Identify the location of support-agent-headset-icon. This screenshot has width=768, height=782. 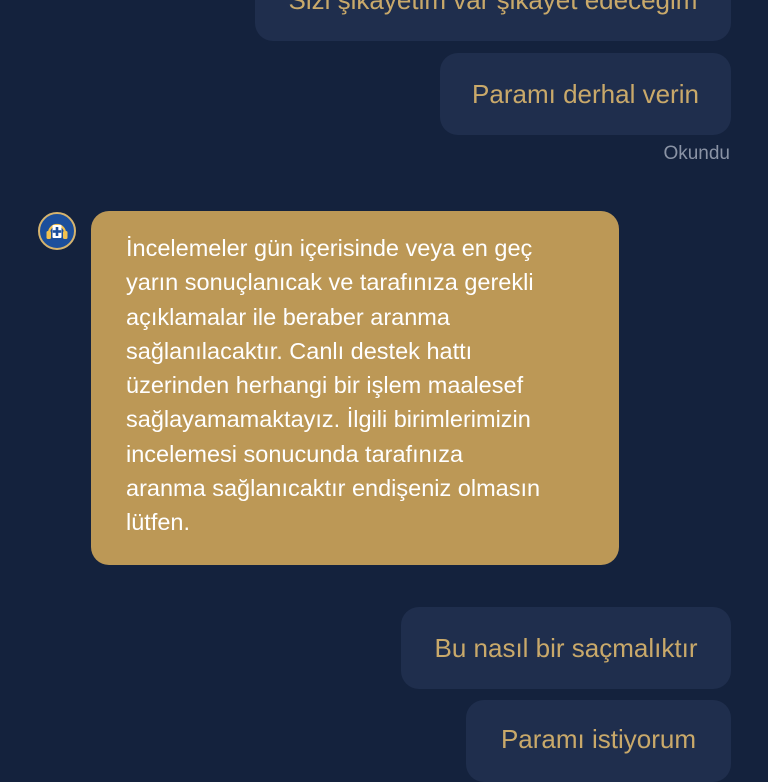
(57, 231).